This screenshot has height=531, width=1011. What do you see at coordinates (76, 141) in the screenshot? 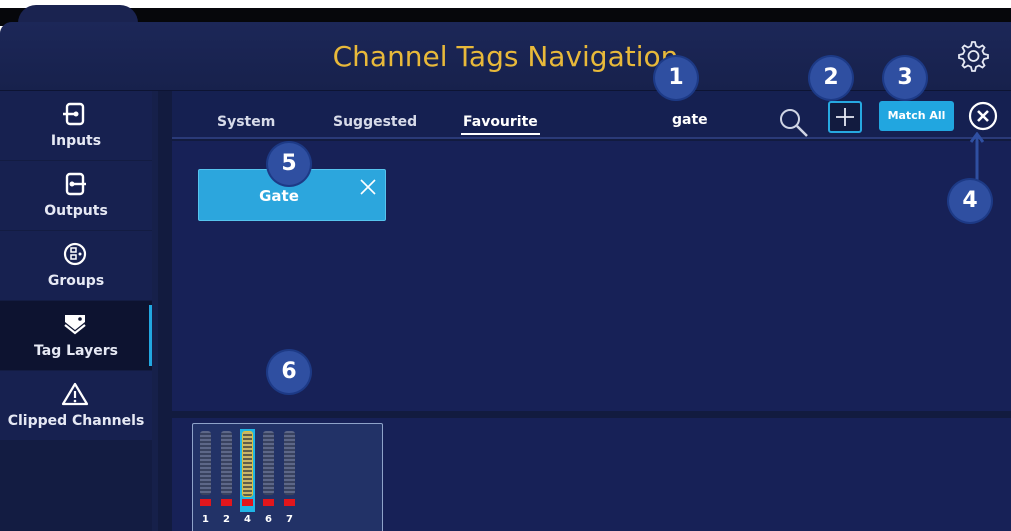
I see `sidebar-item-label: Inputs` at bounding box center [76, 141].